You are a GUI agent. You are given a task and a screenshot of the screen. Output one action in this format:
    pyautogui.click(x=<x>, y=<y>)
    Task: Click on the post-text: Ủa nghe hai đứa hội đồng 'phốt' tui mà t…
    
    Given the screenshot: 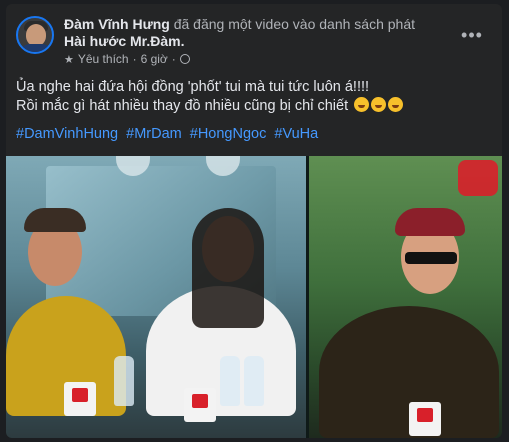 What is the action you would take?
    pyautogui.click(x=254, y=97)
    